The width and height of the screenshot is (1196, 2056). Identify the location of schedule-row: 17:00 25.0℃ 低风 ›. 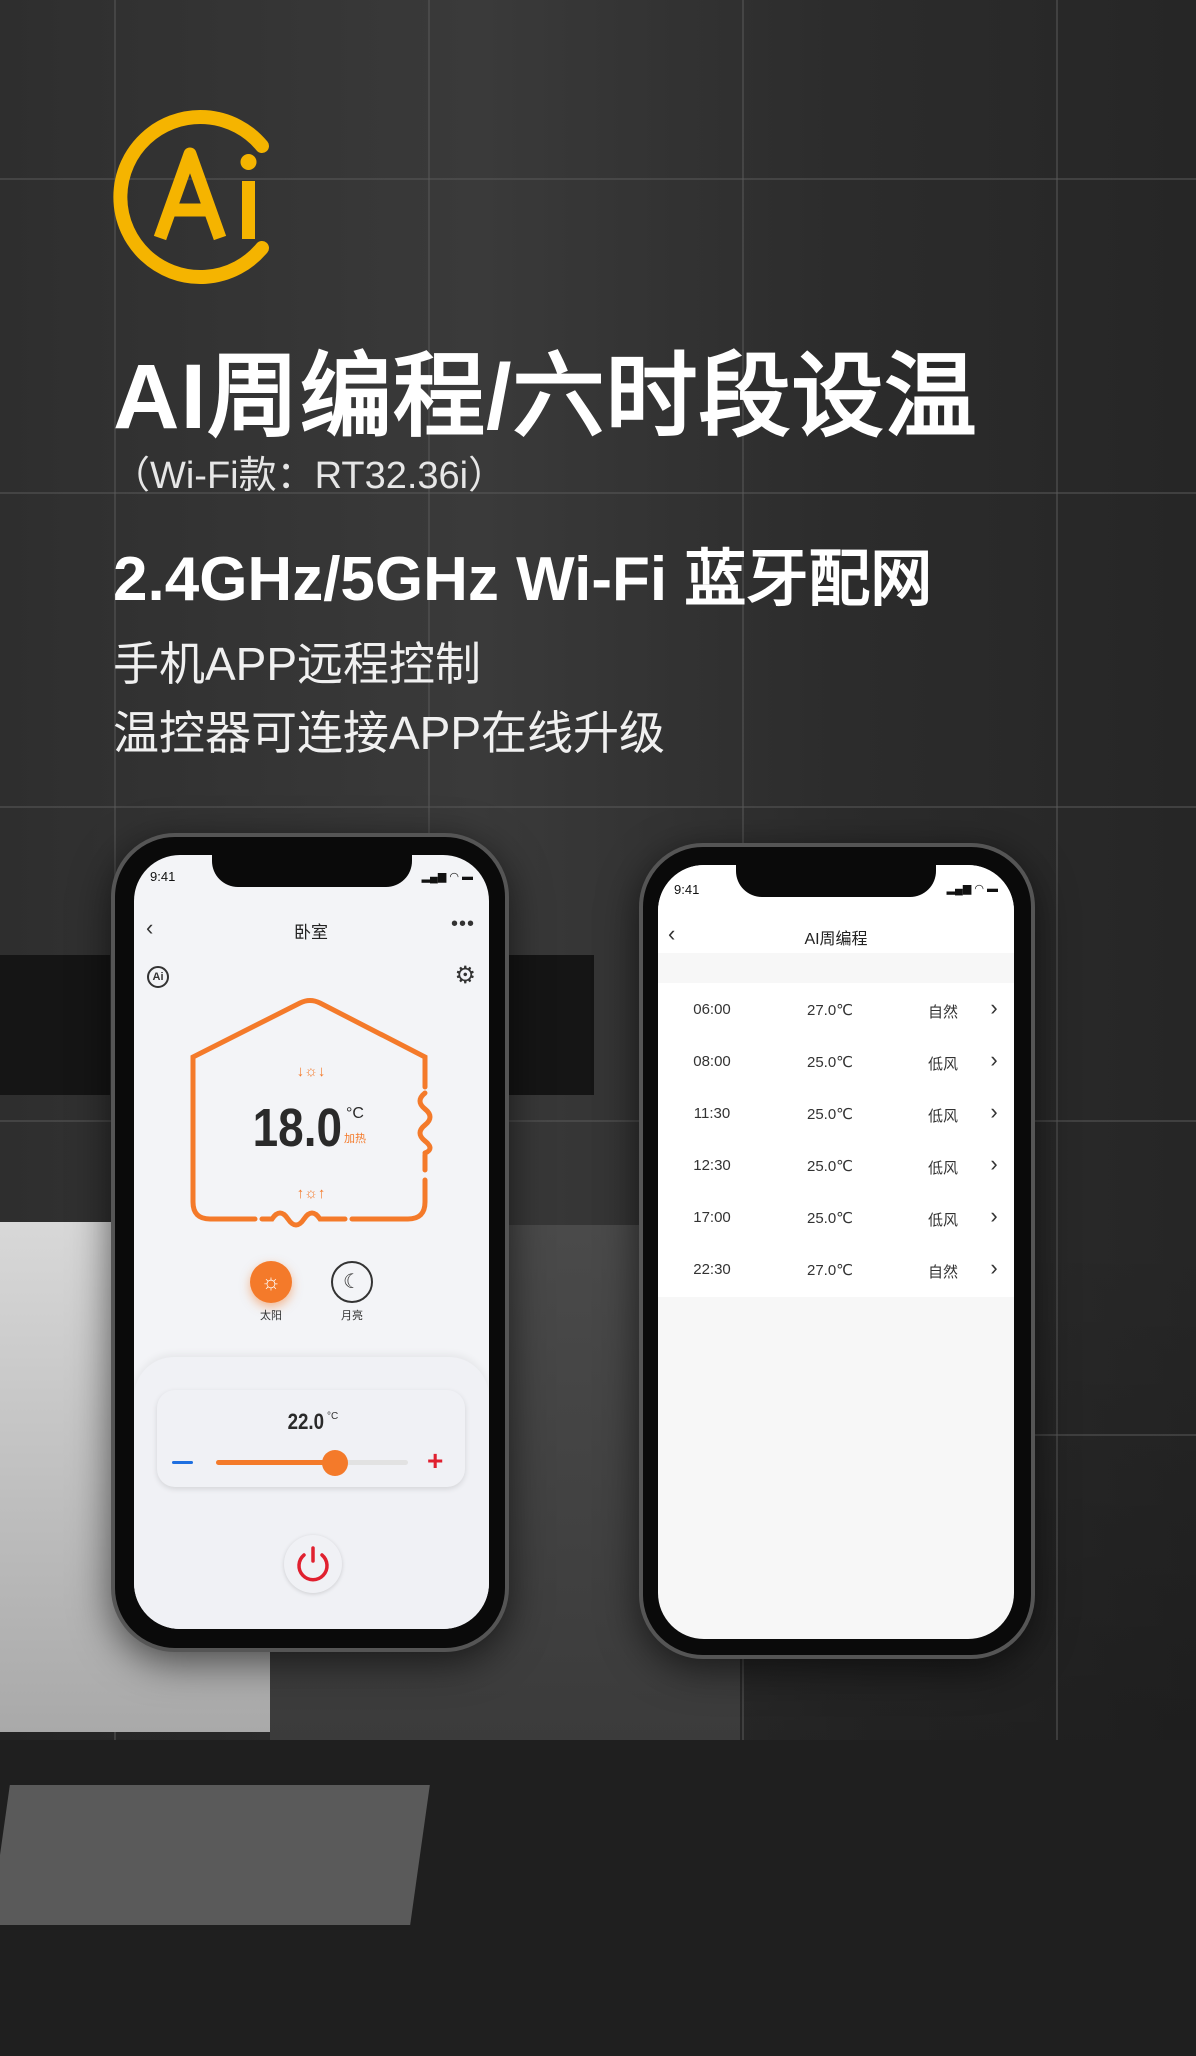
(836, 1219).